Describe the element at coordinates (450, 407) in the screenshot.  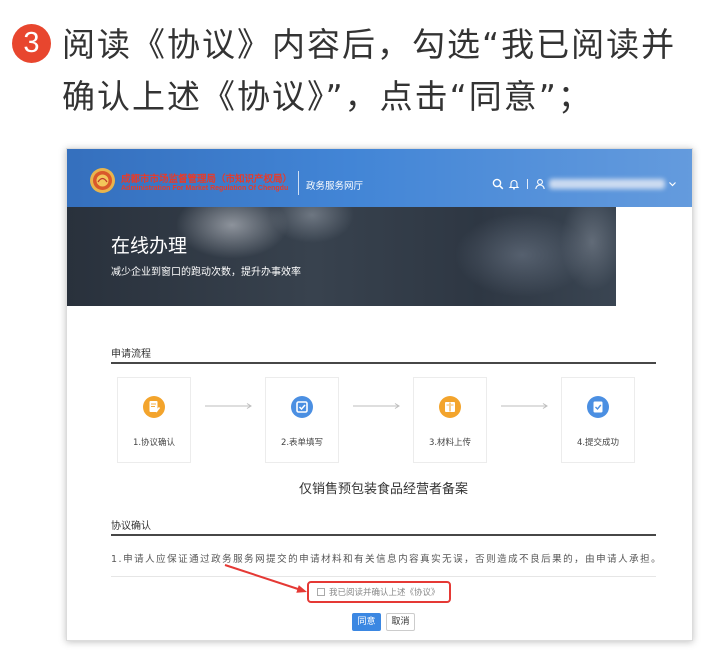
I see `book-upload-icon` at that location.